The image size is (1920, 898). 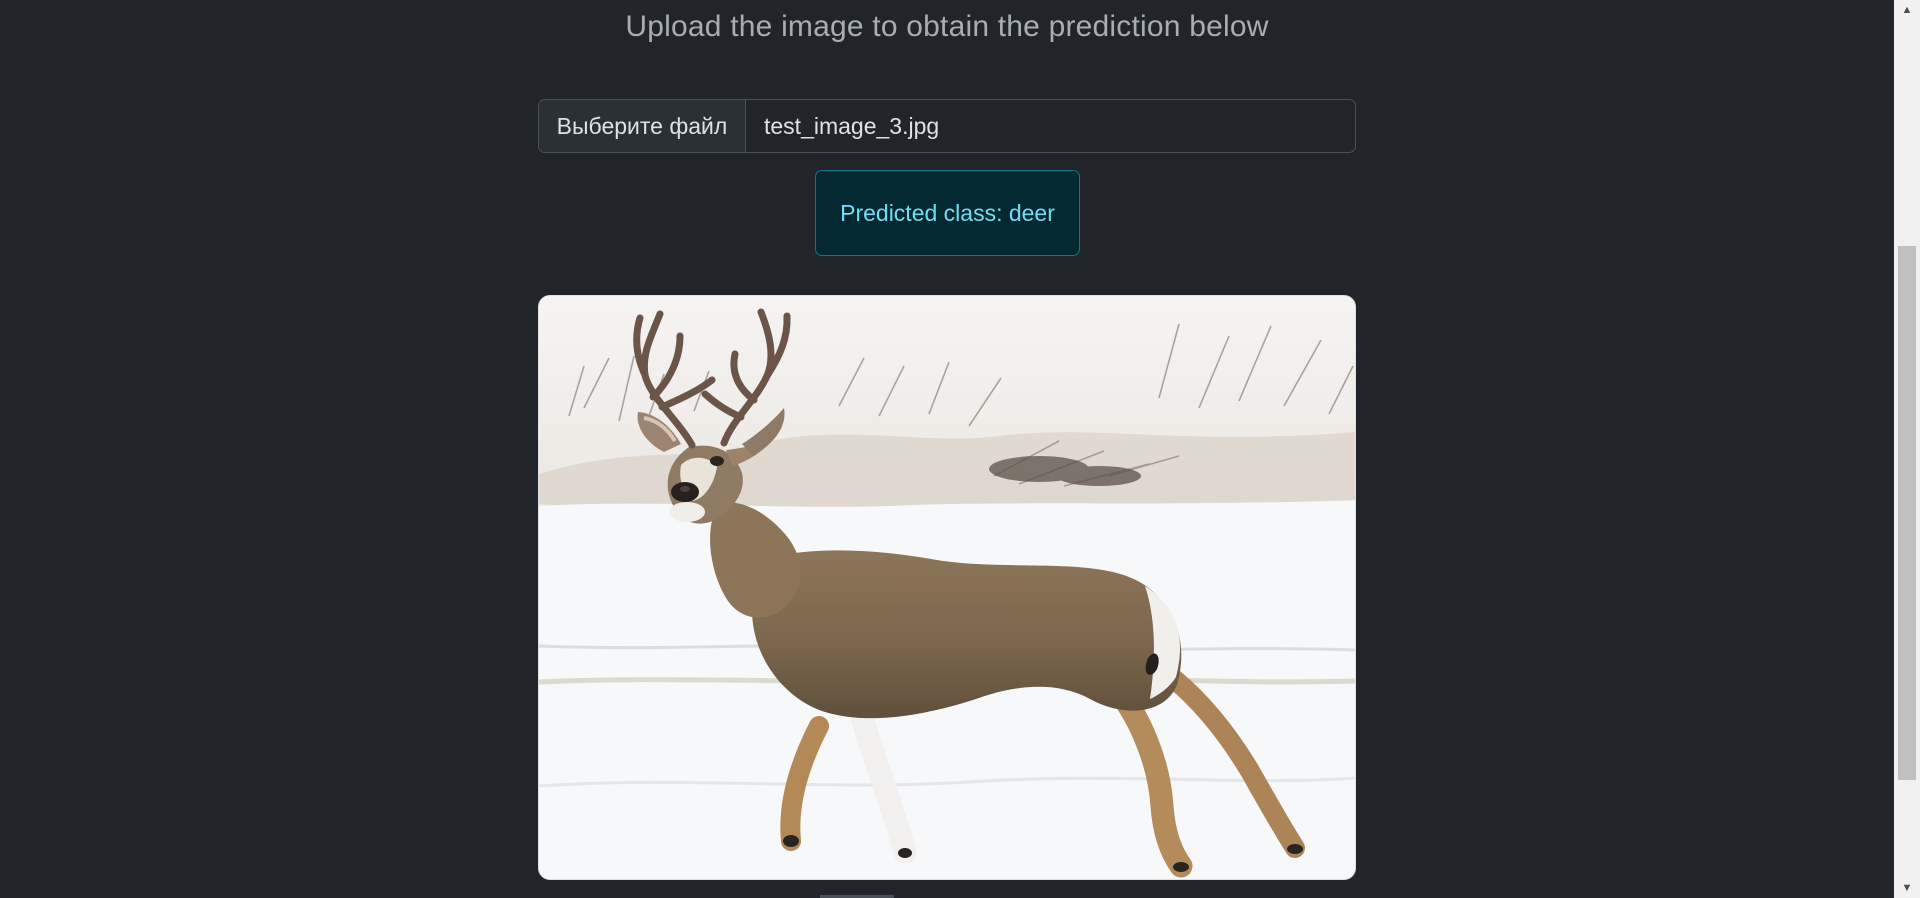 I want to click on scroll-down-icon: ▼, so click(x=1907, y=888).